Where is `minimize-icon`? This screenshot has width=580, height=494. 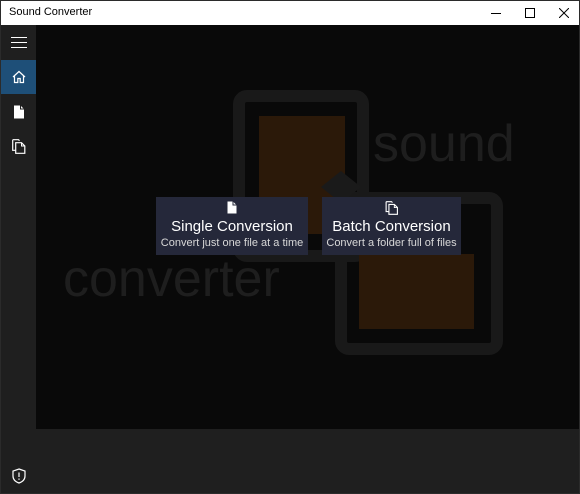
minimize-icon is located at coordinates (496, 13).